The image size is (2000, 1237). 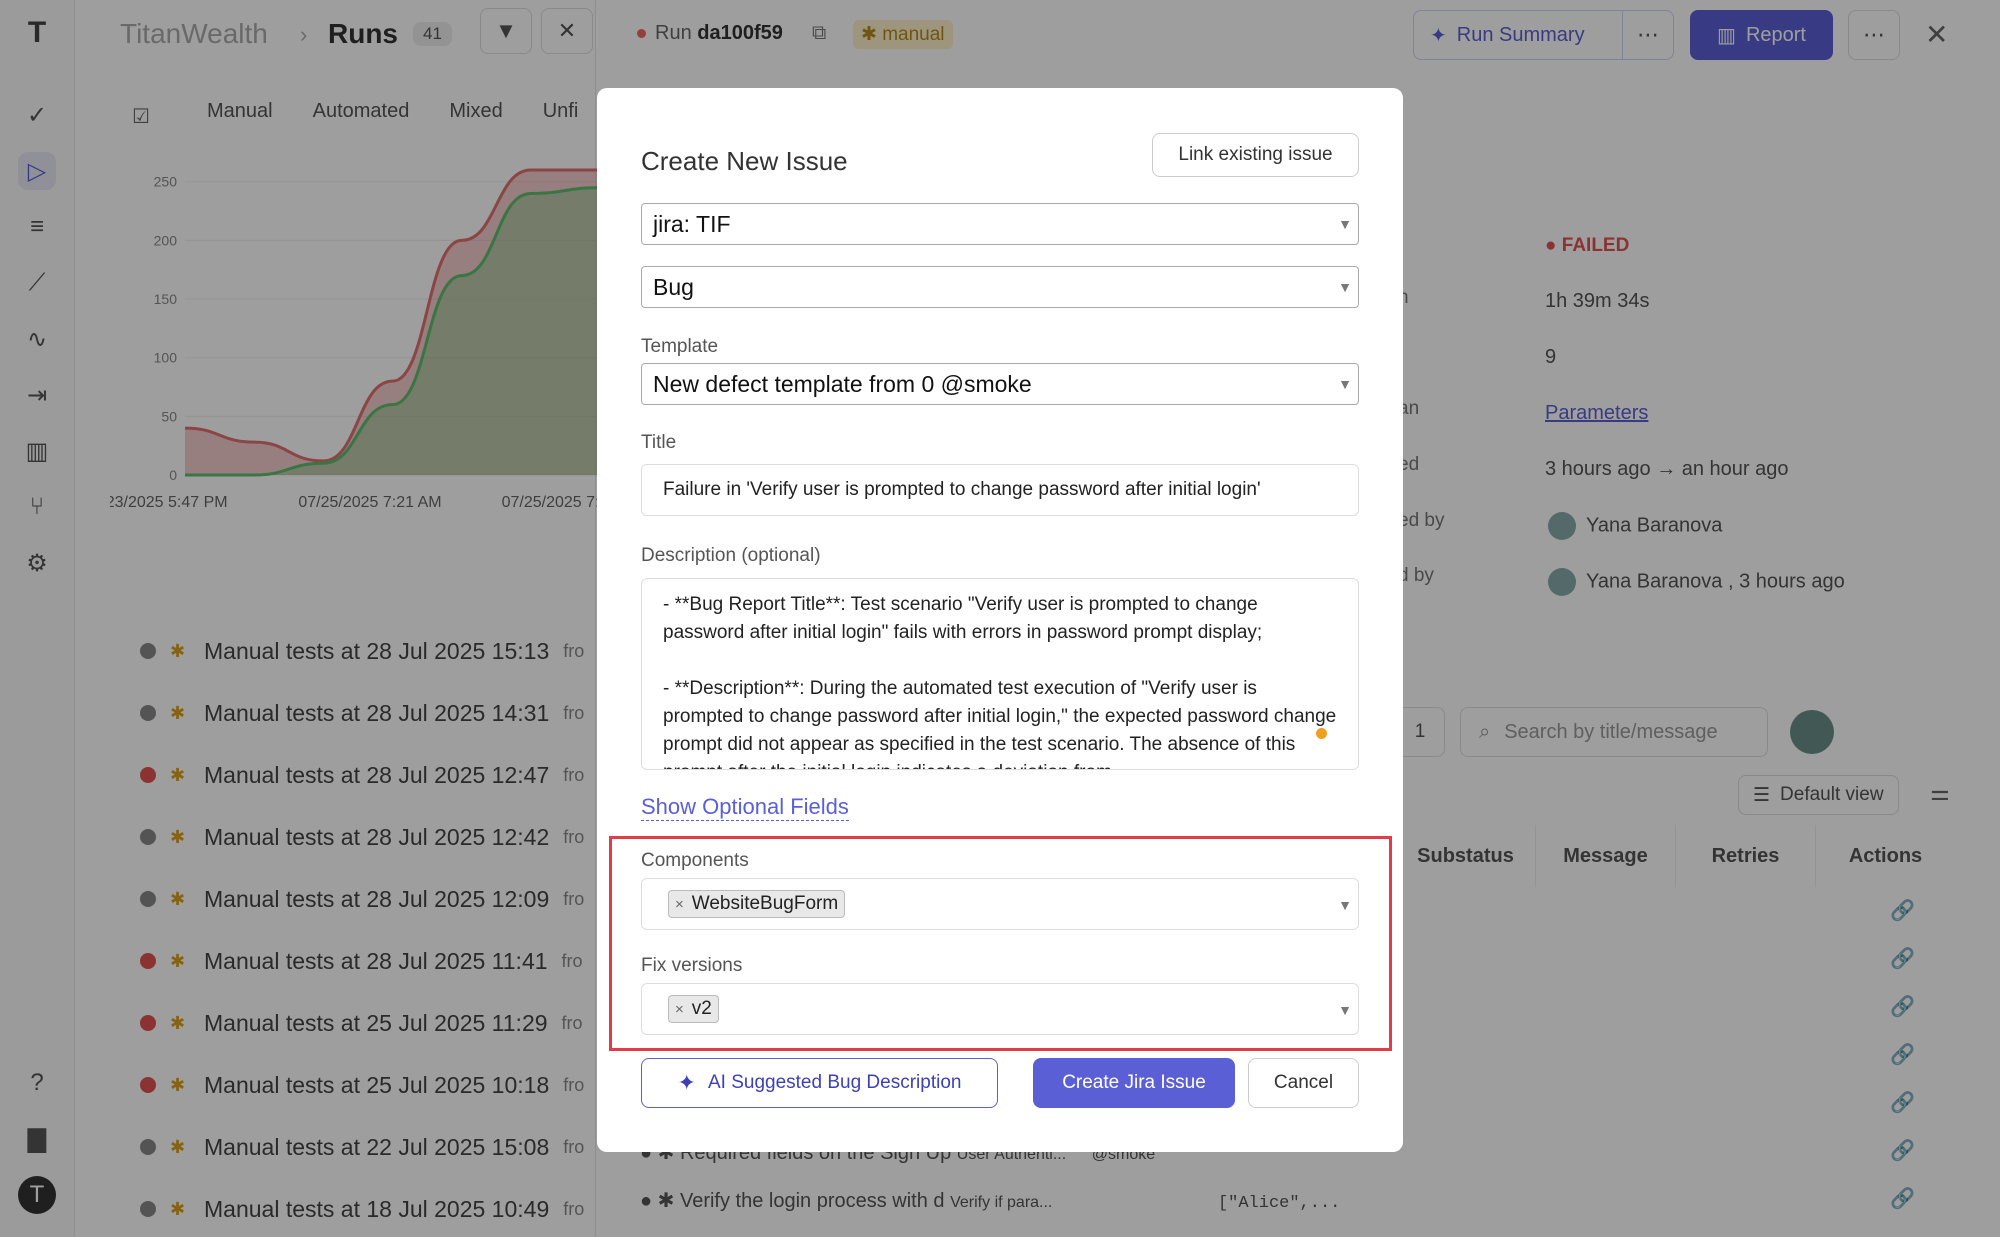 What do you see at coordinates (1321, 733) in the screenshot?
I see `grammar-indicator-icon` at bounding box center [1321, 733].